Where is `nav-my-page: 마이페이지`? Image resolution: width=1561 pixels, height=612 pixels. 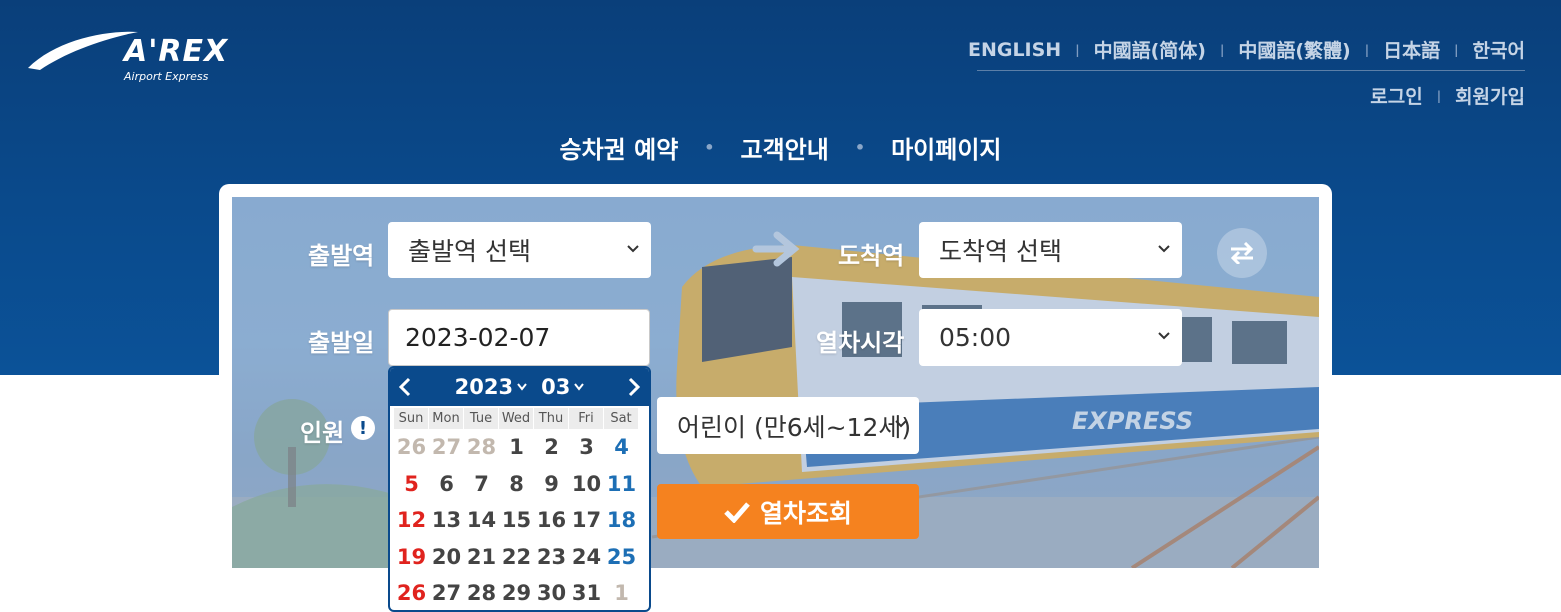
nav-my-page: 마이페이지 is located at coordinates (946, 147).